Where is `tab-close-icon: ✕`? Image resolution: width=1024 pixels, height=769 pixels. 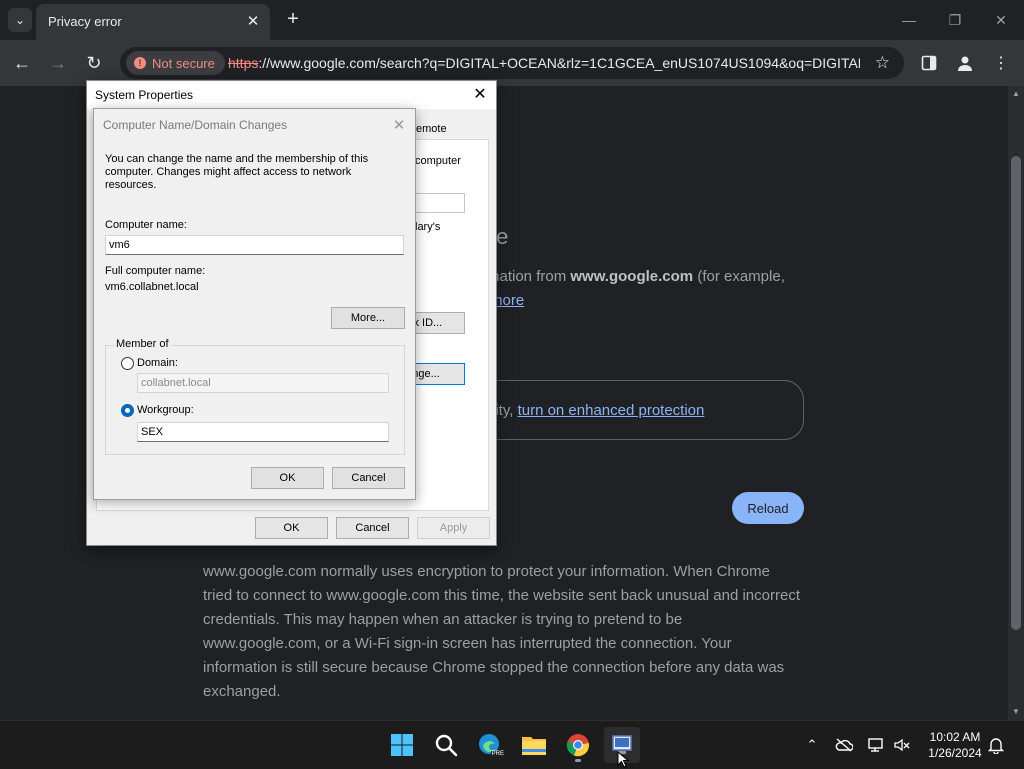
tab-close-icon: ✕ is located at coordinates (253, 21).